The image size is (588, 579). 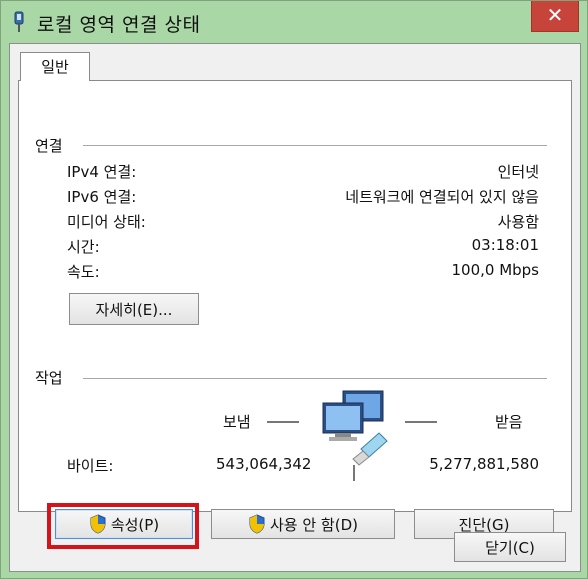 I want to click on received-label: 받음, so click(x=509, y=422).